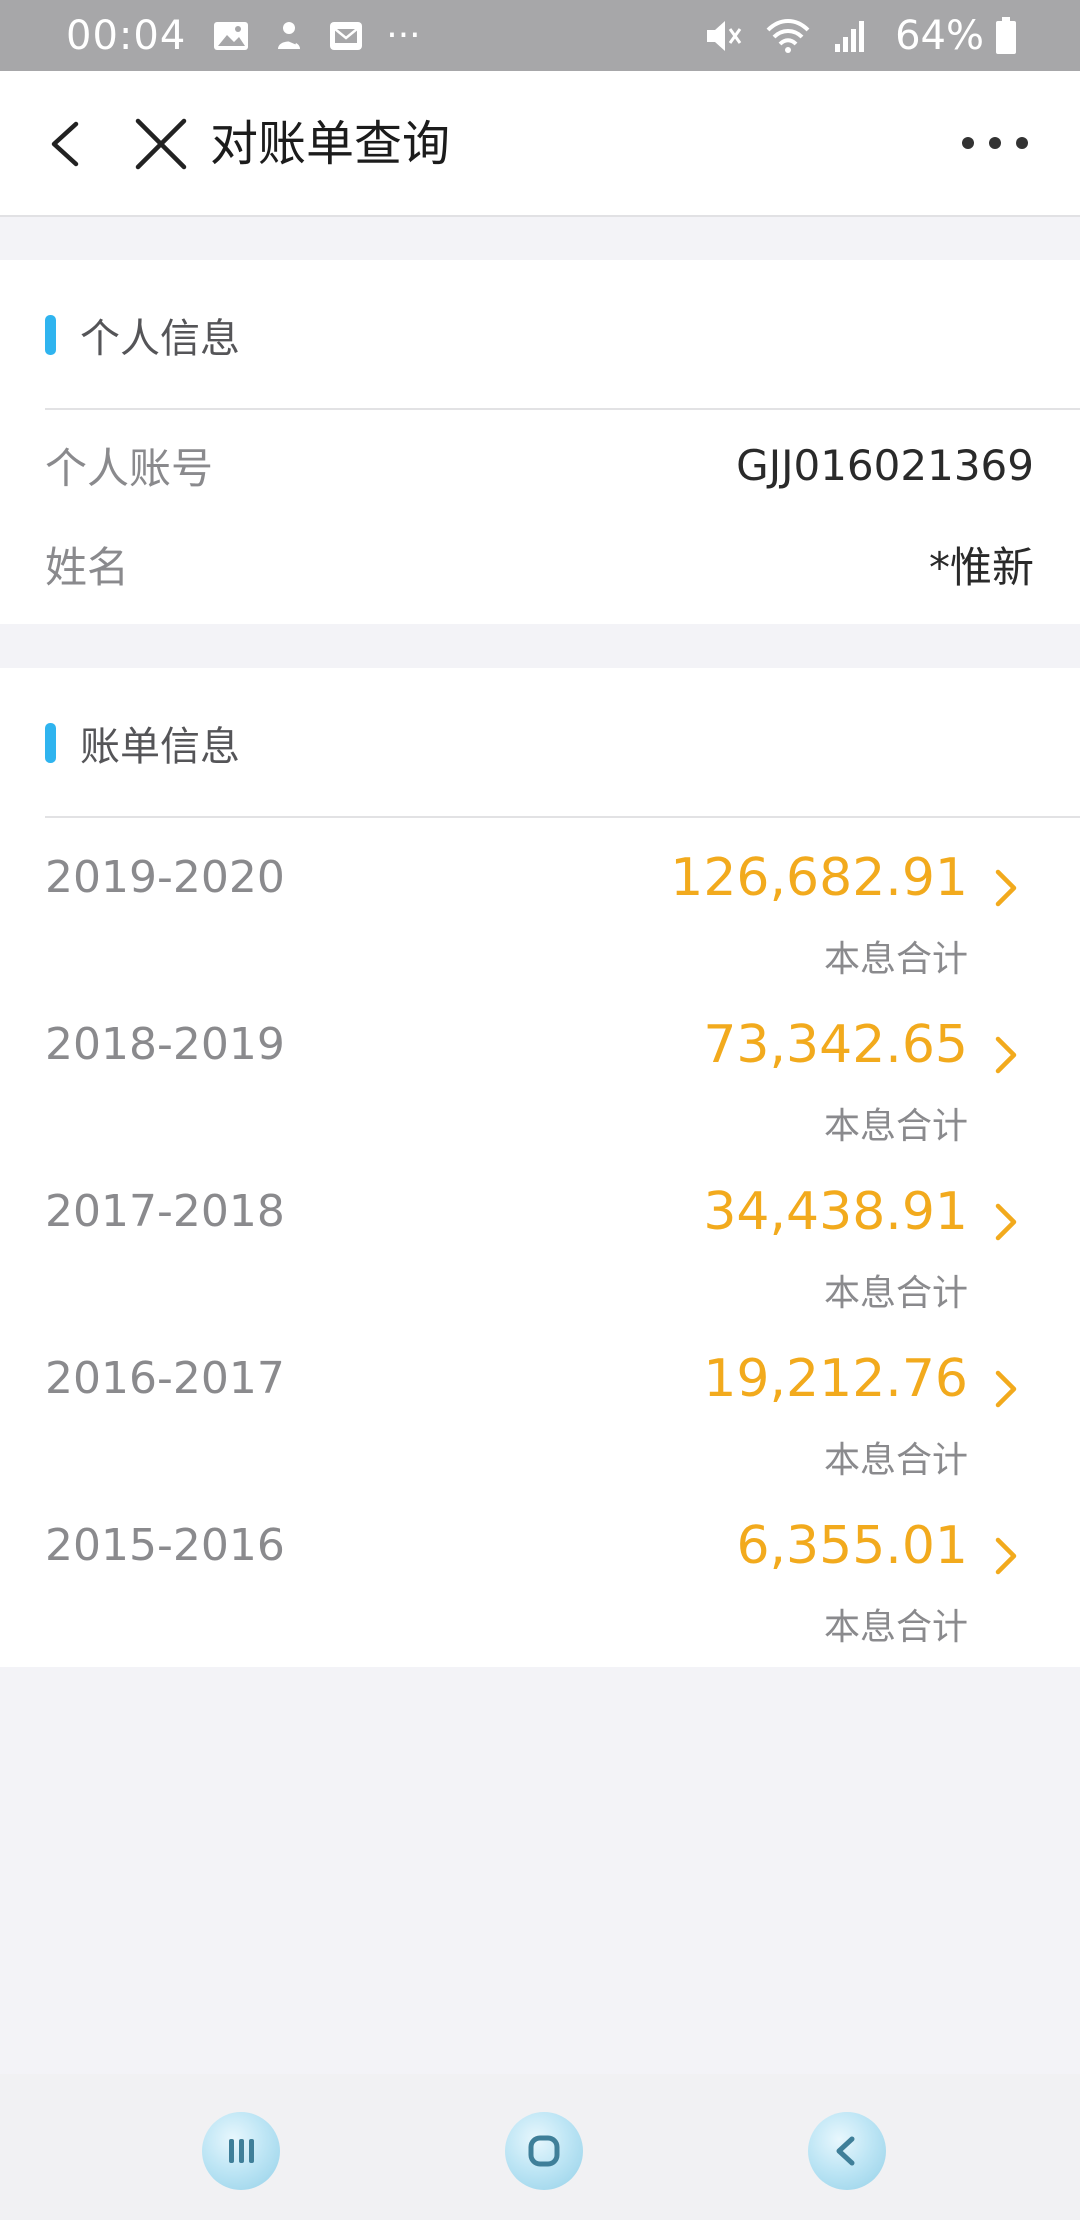 The height and width of the screenshot is (2220, 1080). I want to click on account-row: 个人账号 GJJ016021369, so click(539, 465).